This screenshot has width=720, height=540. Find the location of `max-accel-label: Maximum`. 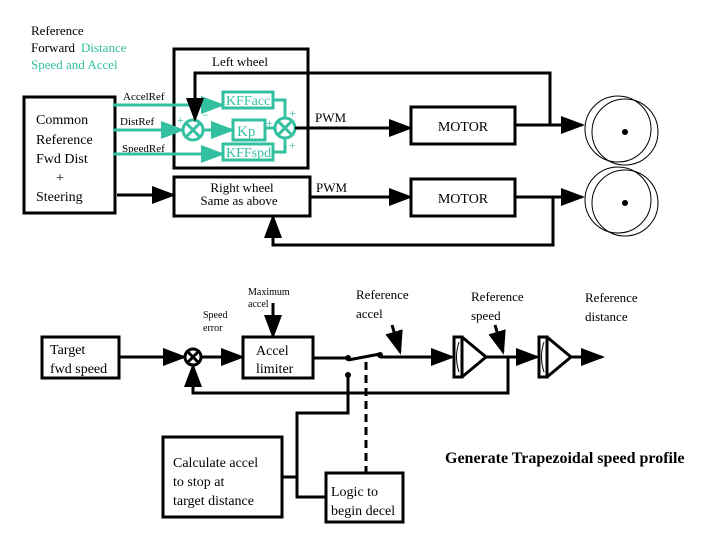

max-accel-label: Maximum is located at coordinates (269, 292).